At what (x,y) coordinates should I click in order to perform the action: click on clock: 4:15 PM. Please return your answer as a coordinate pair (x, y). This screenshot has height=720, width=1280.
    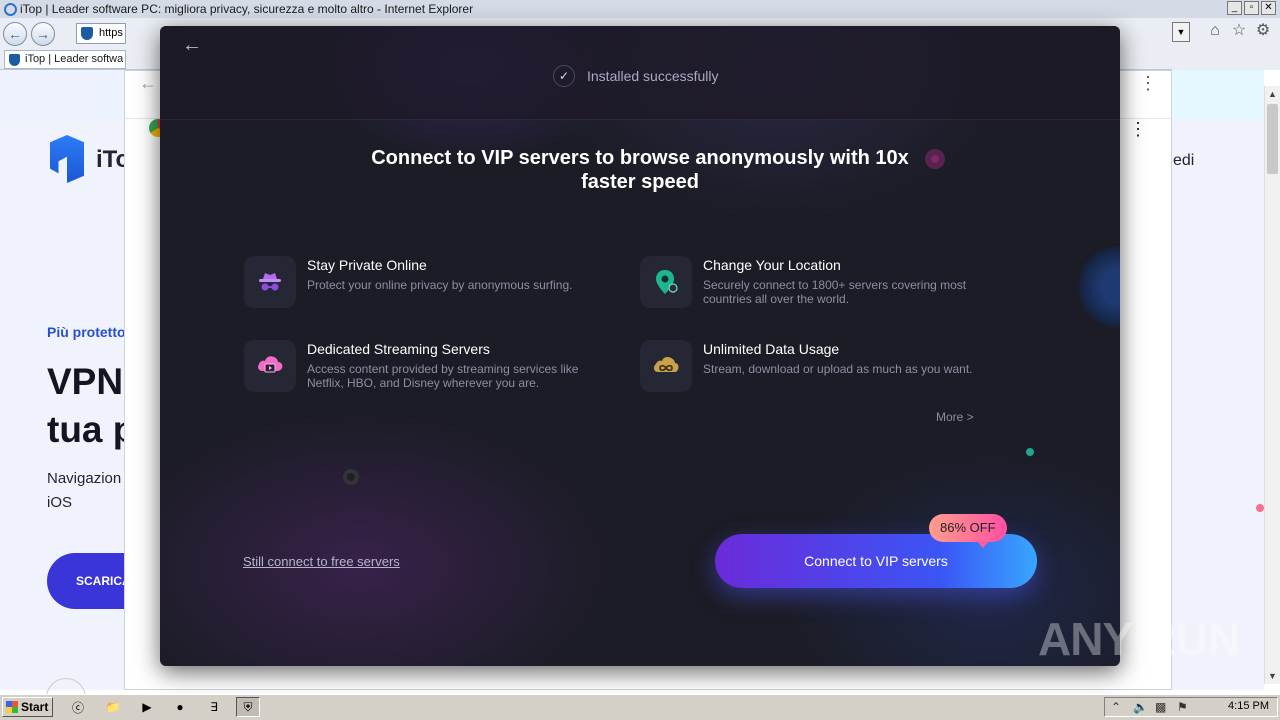
    Looking at the image, I should click on (1248, 706).